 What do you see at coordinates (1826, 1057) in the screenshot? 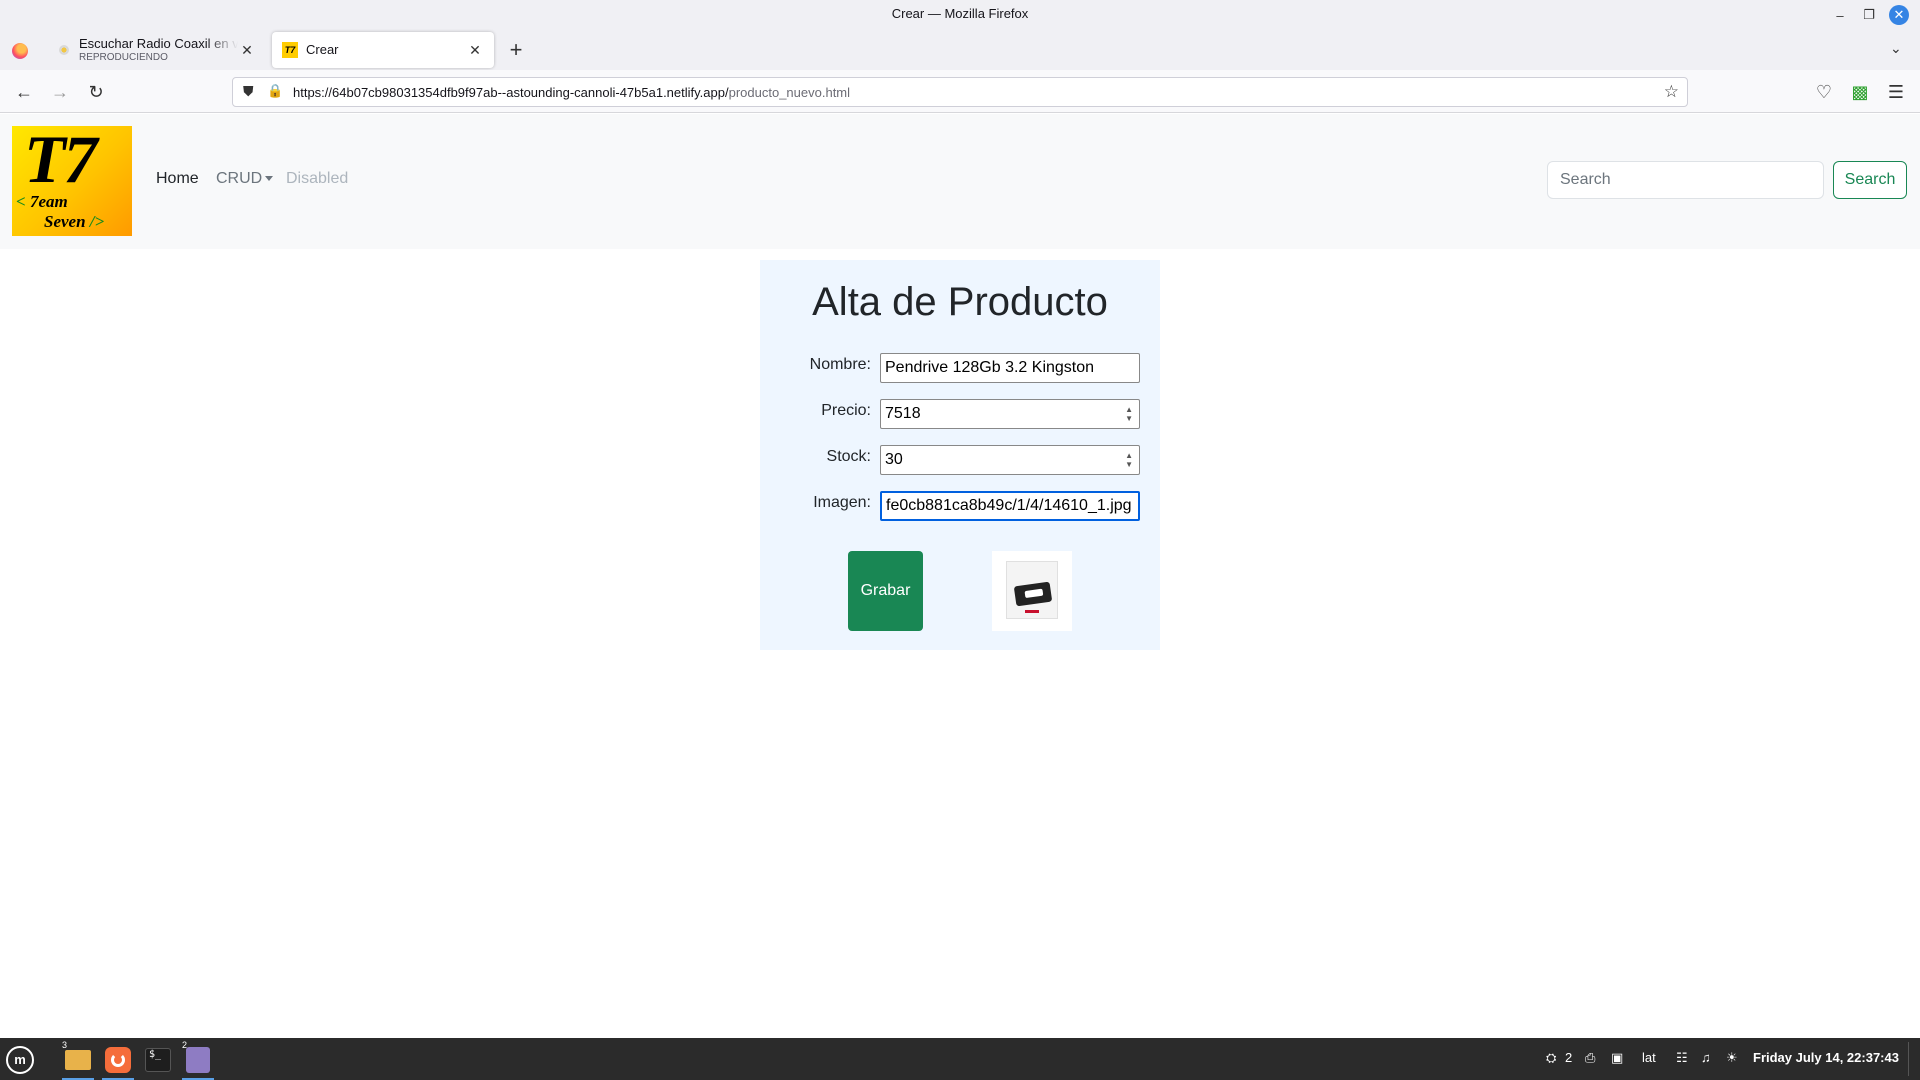
I see `clock: Friday July 14, 22:37:43` at bounding box center [1826, 1057].